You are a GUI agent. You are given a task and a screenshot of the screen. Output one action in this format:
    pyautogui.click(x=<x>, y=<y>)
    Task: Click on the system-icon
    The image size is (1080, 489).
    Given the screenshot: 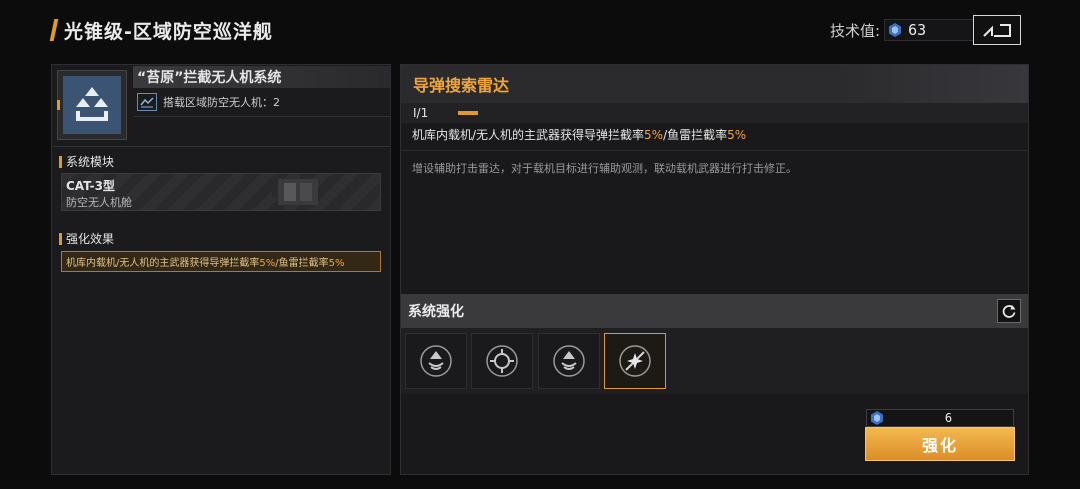 What is the action you would take?
    pyautogui.click(x=92, y=105)
    